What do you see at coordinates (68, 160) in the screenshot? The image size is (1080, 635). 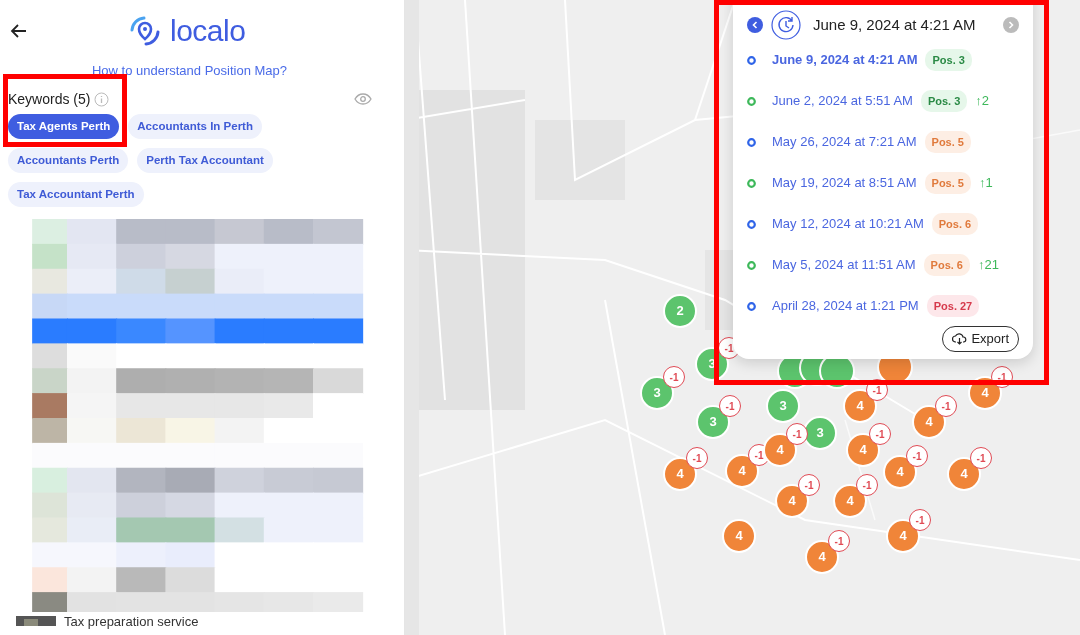 I see `keyword-chip: Accountants Perth` at bounding box center [68, 160].